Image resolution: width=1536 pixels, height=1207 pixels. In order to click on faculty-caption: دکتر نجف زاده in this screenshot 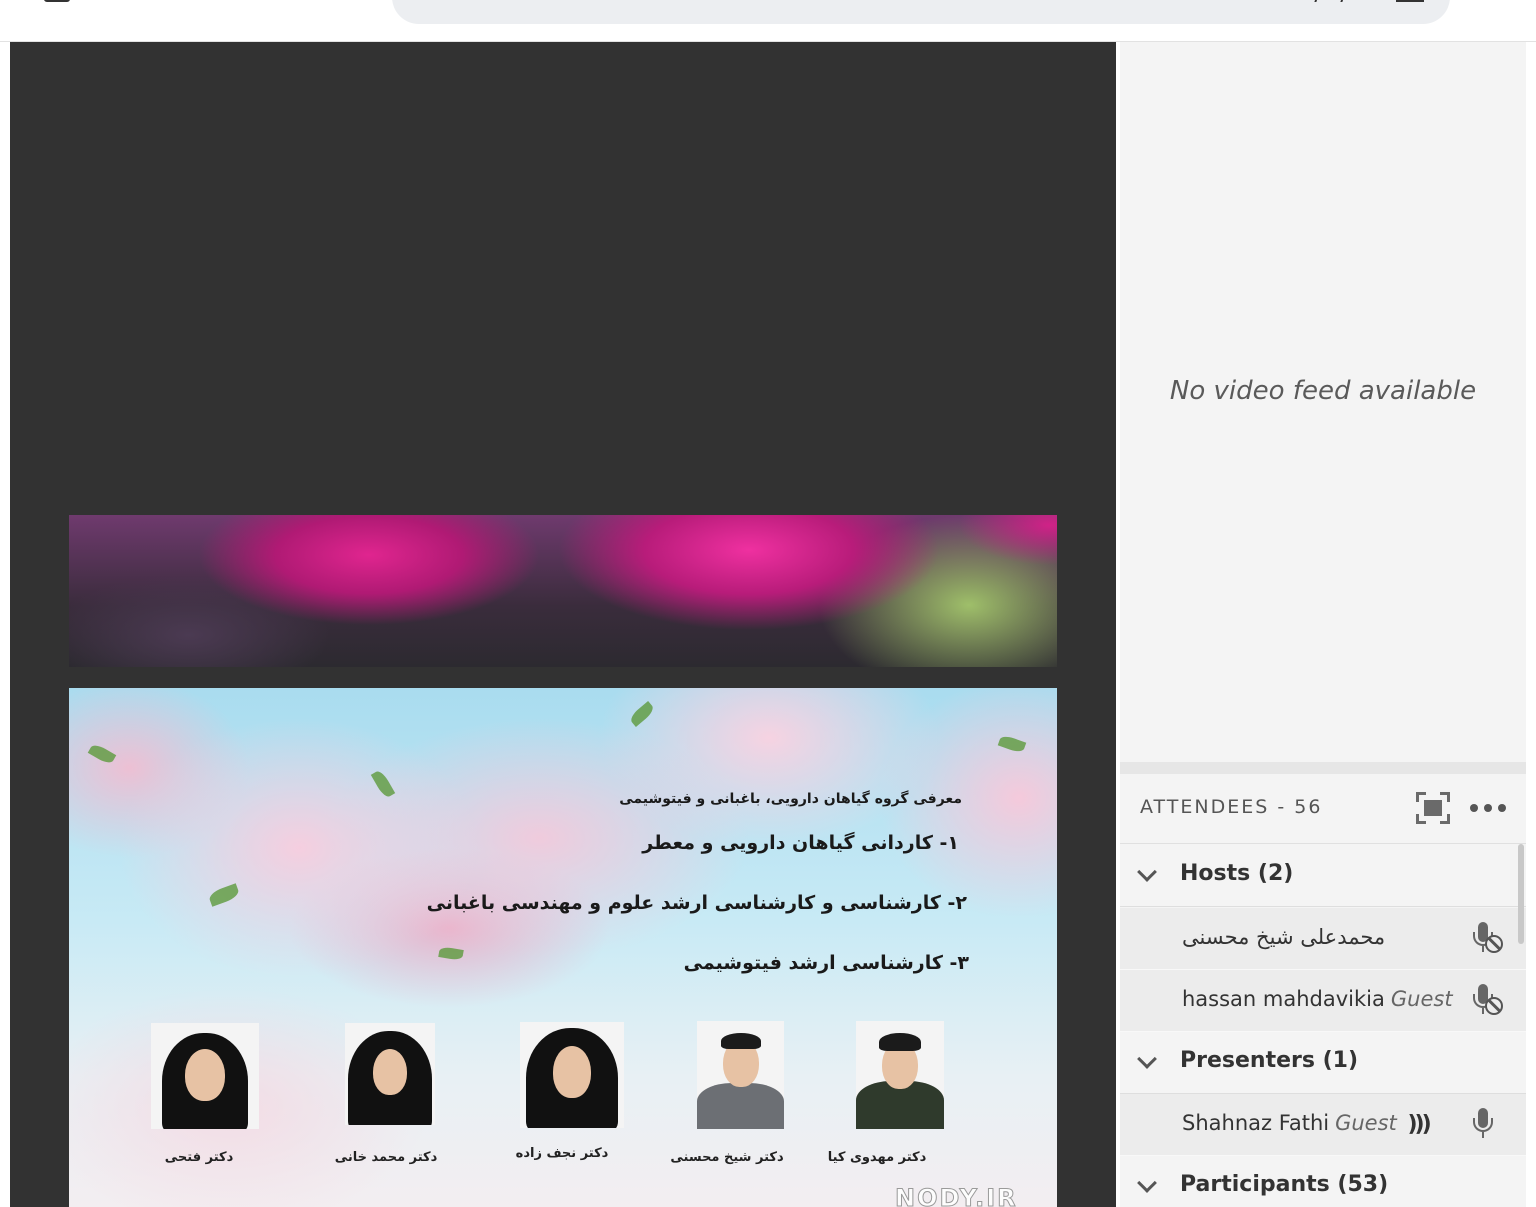, I will do `click(562, 1153)`.